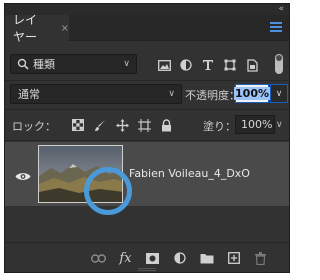 The width and height of the screenshot is (320, 280). What do you see at coordinates (166, 125) in the screenshot?
I see `lock-all-icon` at bounding box center [166, 125].